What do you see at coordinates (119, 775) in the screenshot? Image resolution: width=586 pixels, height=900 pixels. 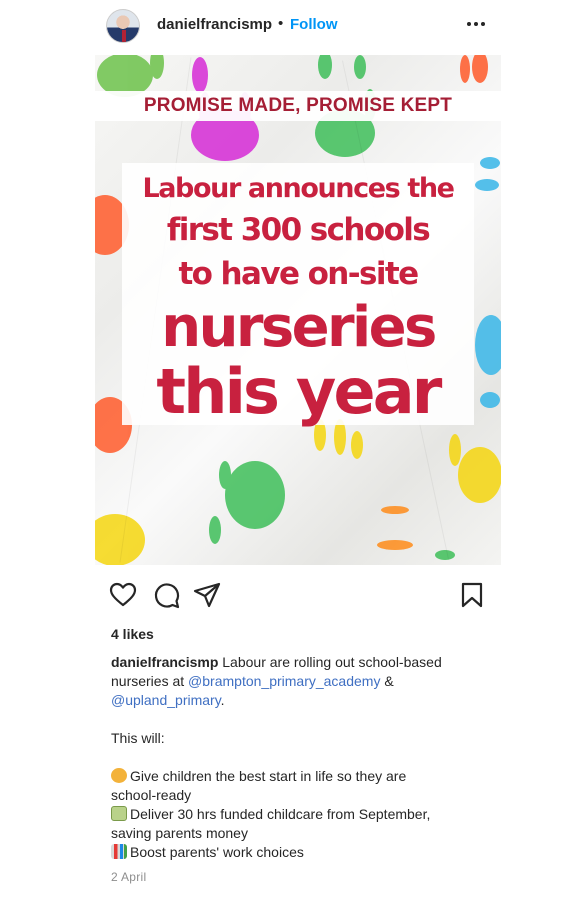 I see `child-emoji-icon` at bounding box center [119, 775].